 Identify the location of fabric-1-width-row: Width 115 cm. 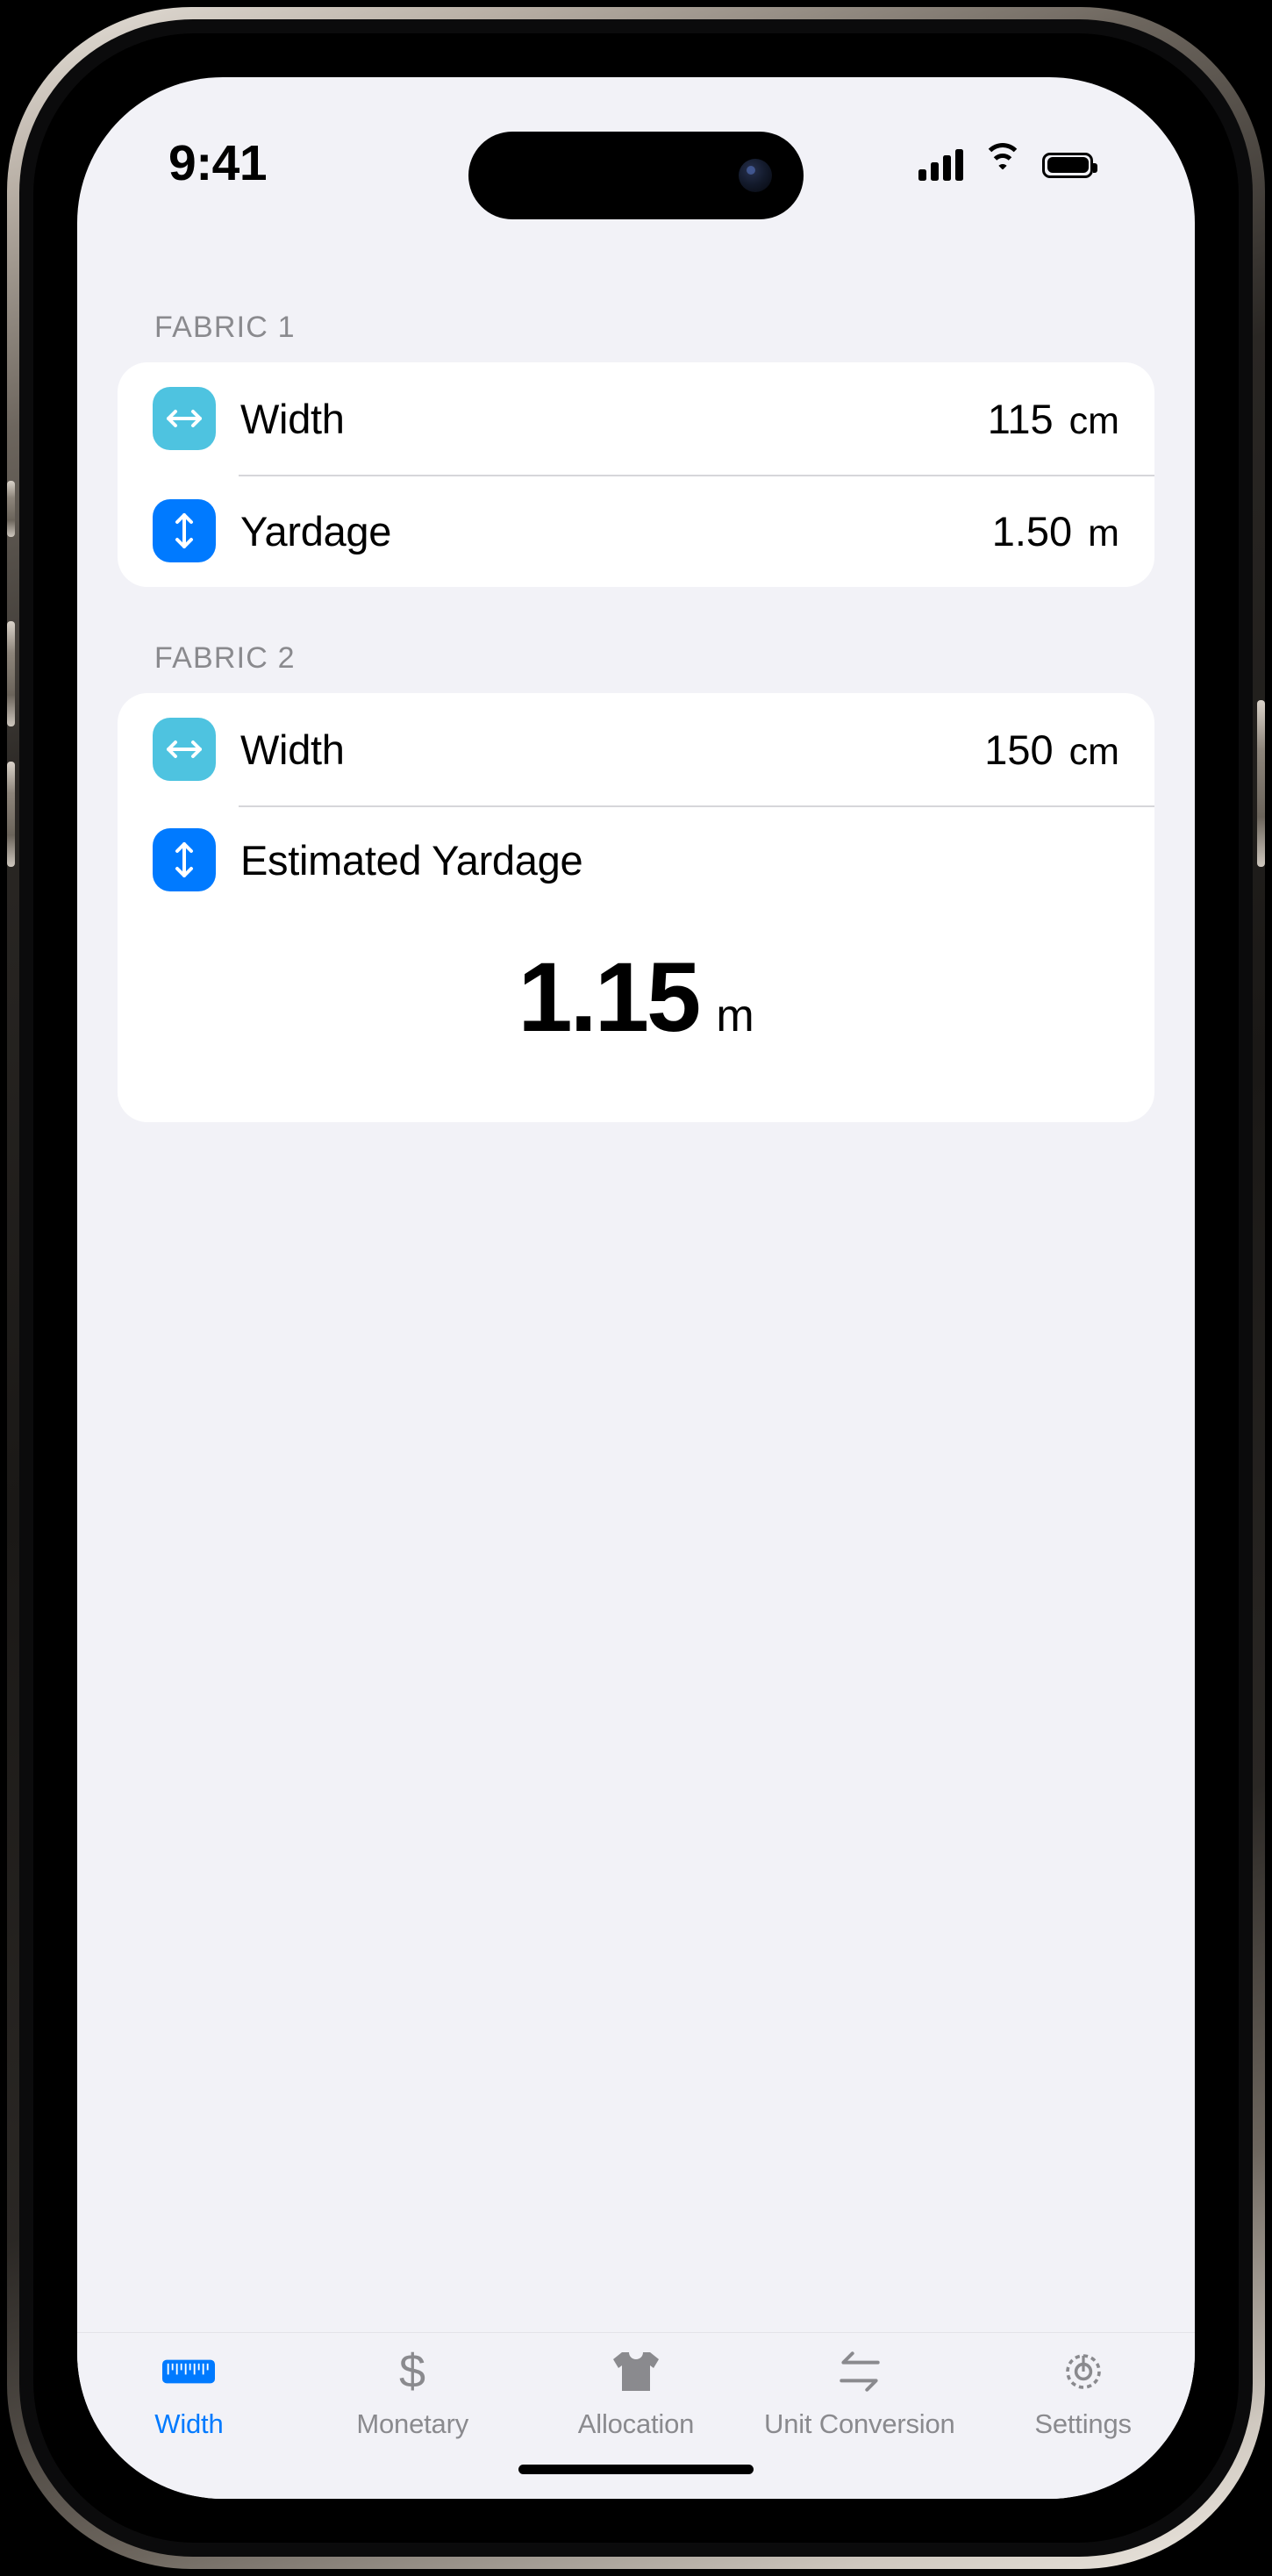
(636, 418).